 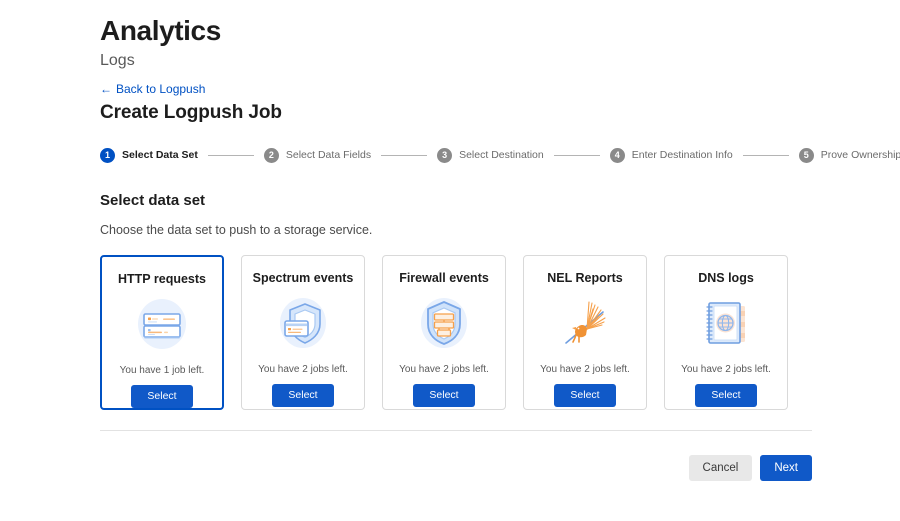 I want to click on card-title: DNS logs, so click(x=726, y=278).